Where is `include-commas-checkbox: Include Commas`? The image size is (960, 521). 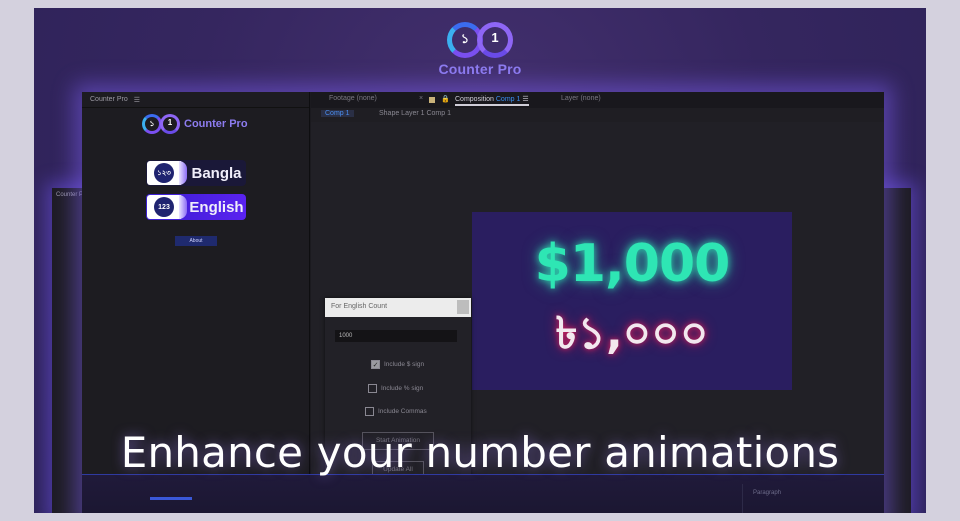 include-commas-checkbox: Include Commas is located at coordinates (396, 411).